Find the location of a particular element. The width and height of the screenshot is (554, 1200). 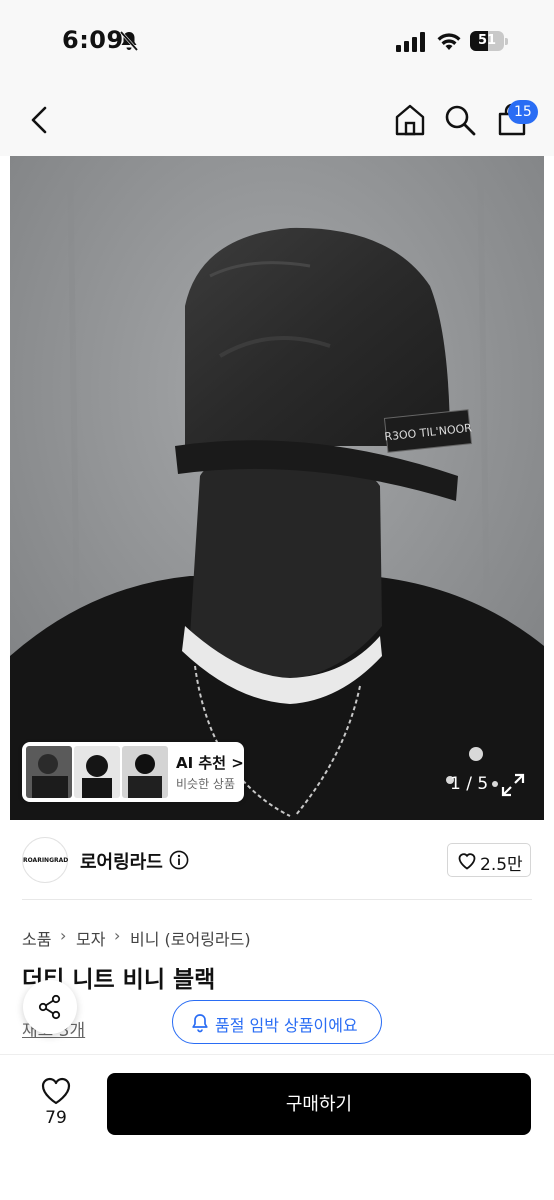

bell-icon is located at coordinates (200, 1023).